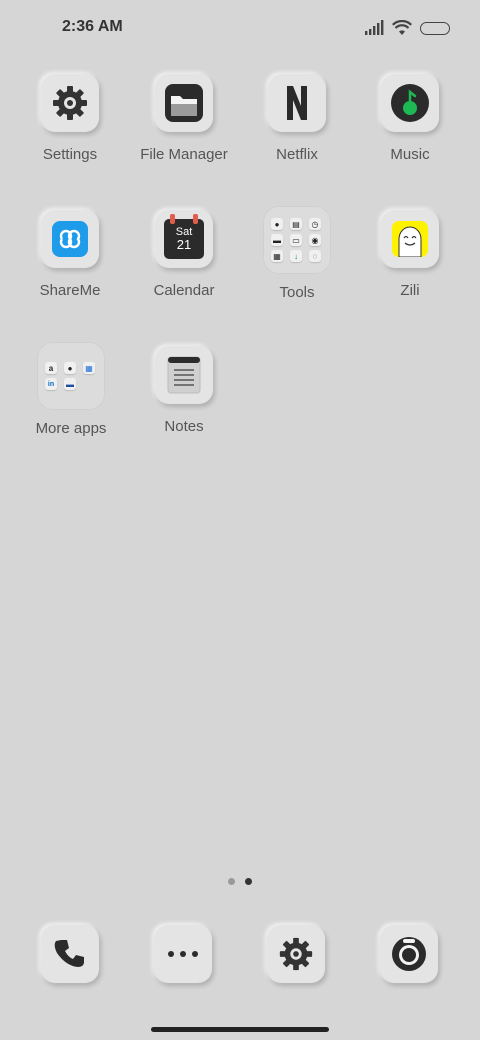  I want to click on app-label: ShareMe, so click(70, 290).